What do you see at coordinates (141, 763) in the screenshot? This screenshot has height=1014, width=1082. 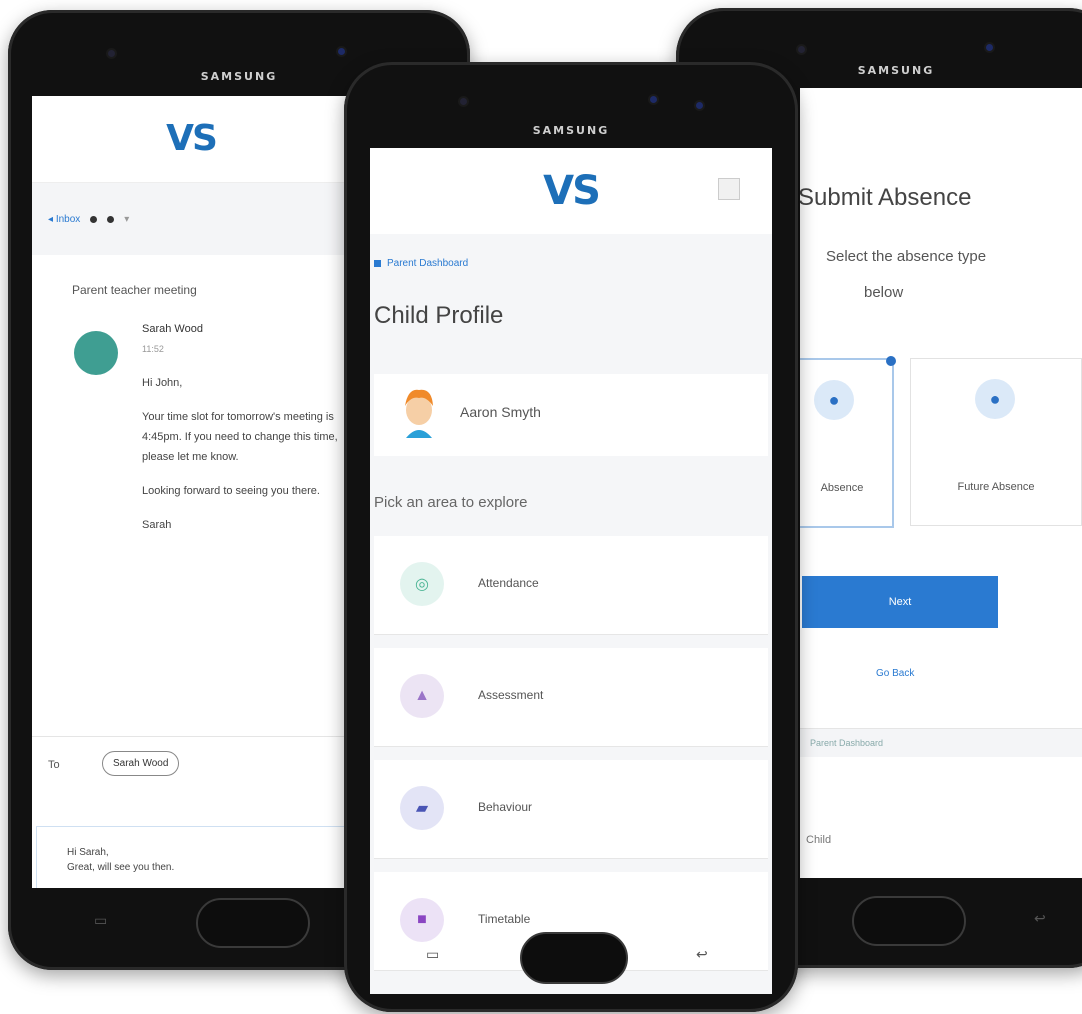 I see `recipient-chip: Sarah Wood` at bounding box center [141, 763].